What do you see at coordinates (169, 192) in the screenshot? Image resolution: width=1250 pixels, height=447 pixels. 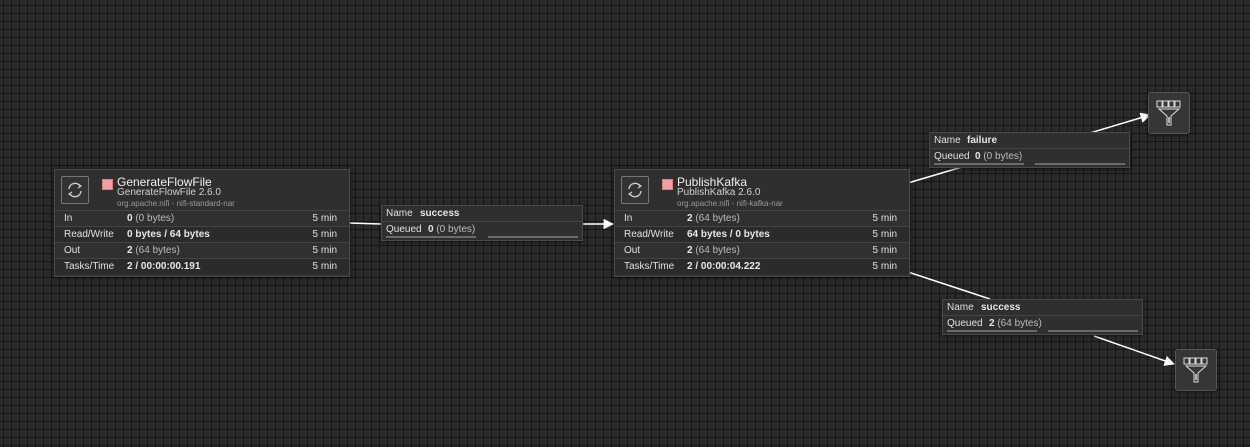 I see `processor-type: GenerateFlowFile 2.6.0` at bounding box center [169, 192].